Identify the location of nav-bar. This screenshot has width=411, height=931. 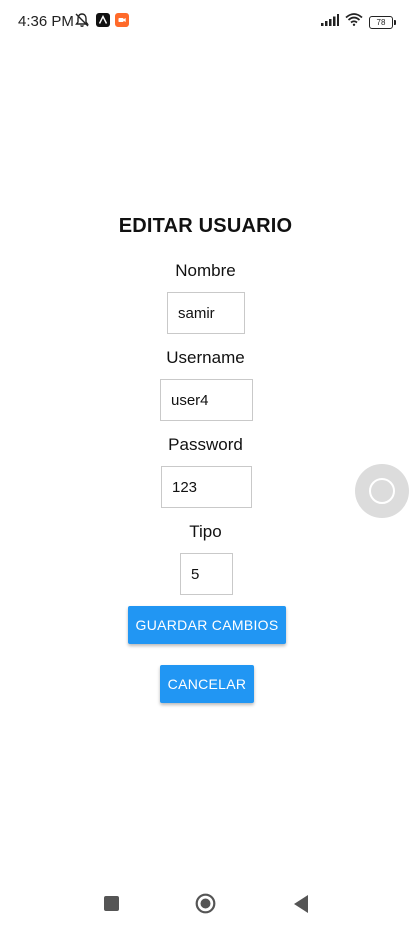
(205, 905).